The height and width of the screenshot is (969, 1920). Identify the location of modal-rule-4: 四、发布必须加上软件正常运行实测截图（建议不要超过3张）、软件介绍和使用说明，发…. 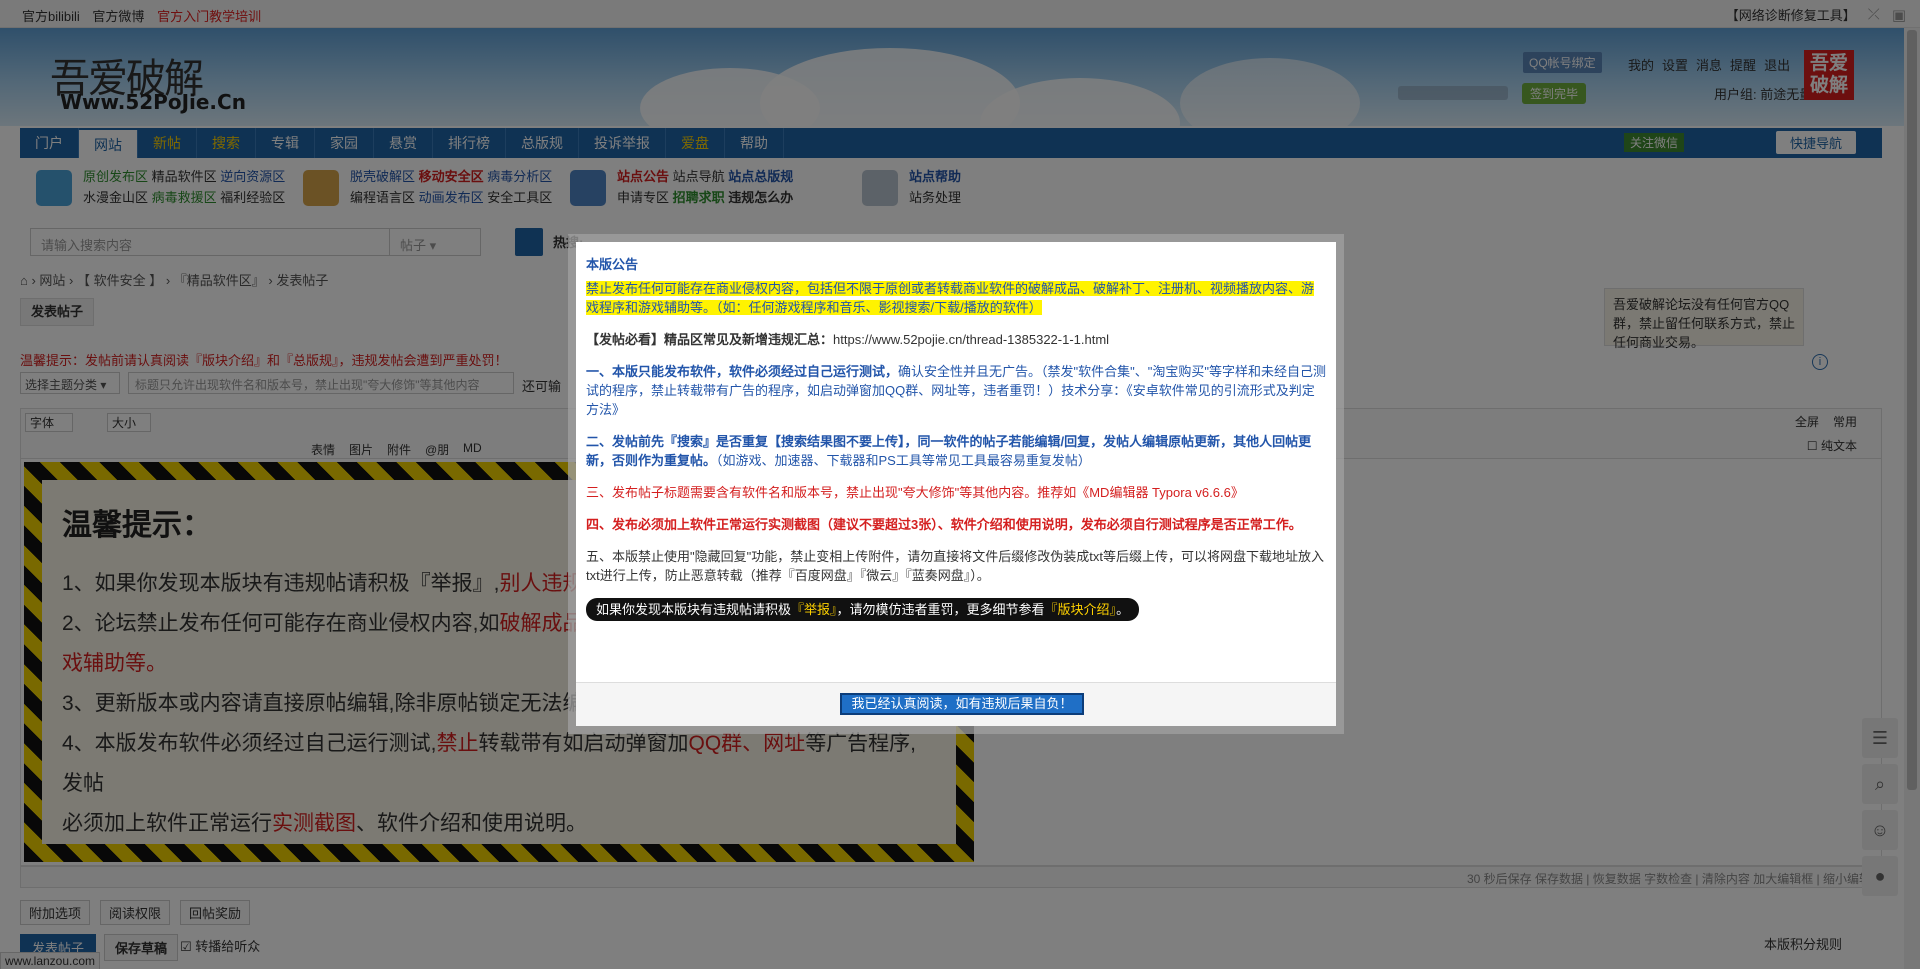
(944, 524).